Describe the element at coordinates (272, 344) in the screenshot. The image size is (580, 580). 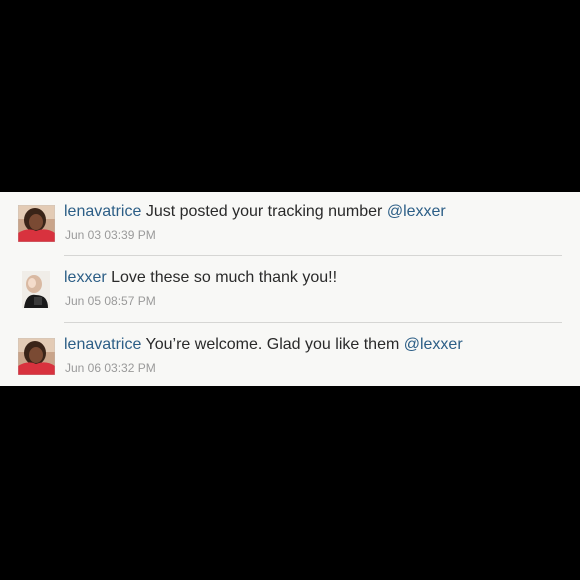
I see `comment-text: You’re welcome. Glad you like them` at that location.